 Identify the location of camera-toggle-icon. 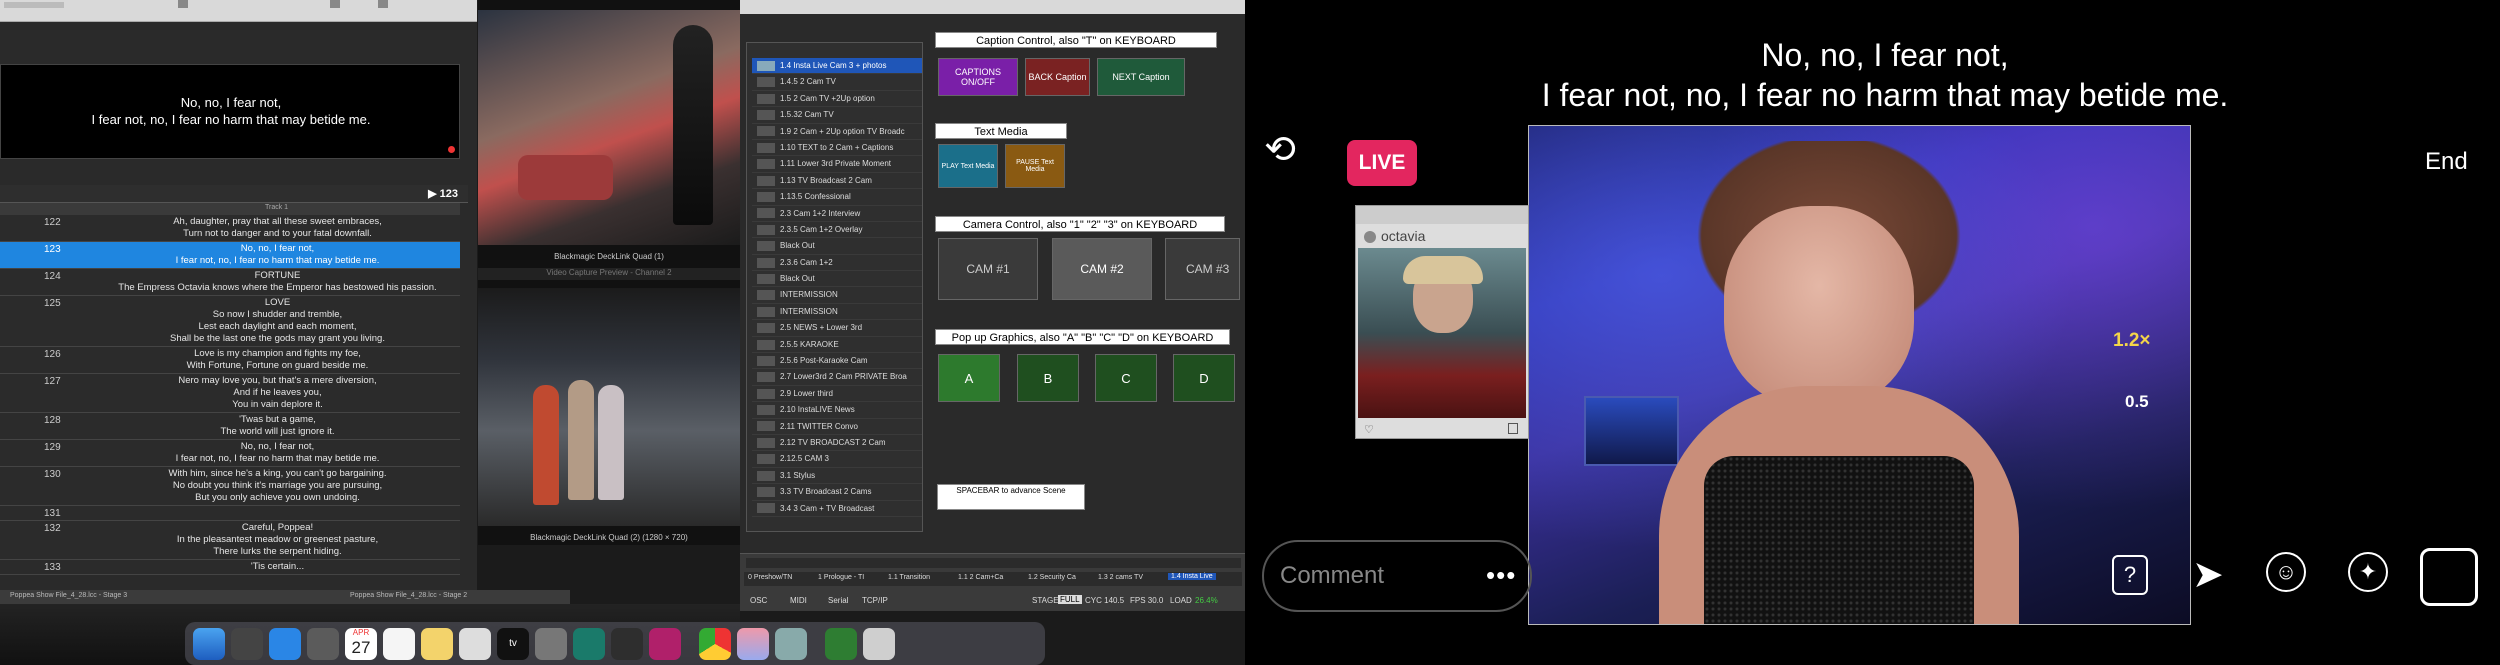
(2449, 577).